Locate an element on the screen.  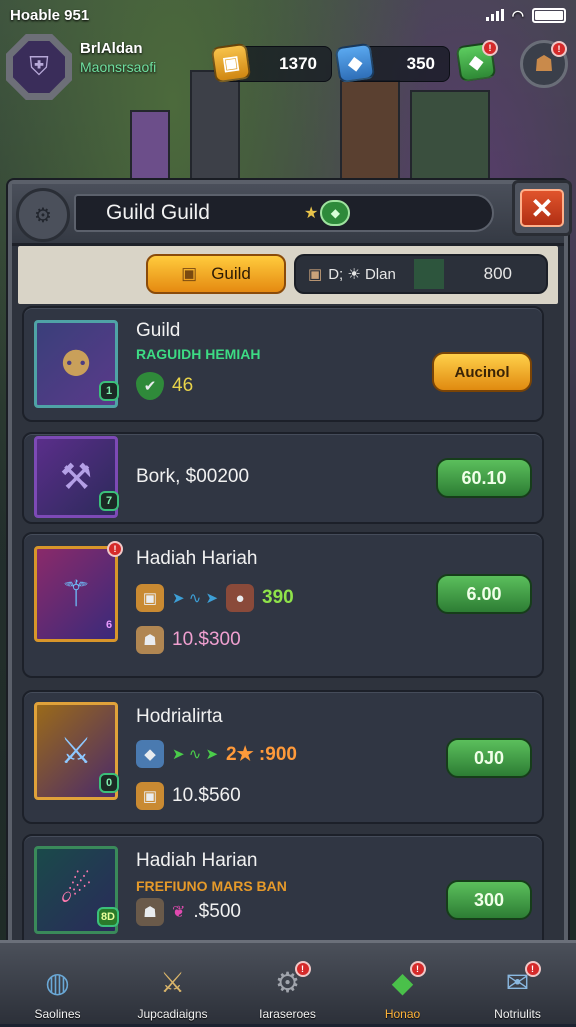
item-price: ▣ 10.$560 is located at coordinates (188, 796).